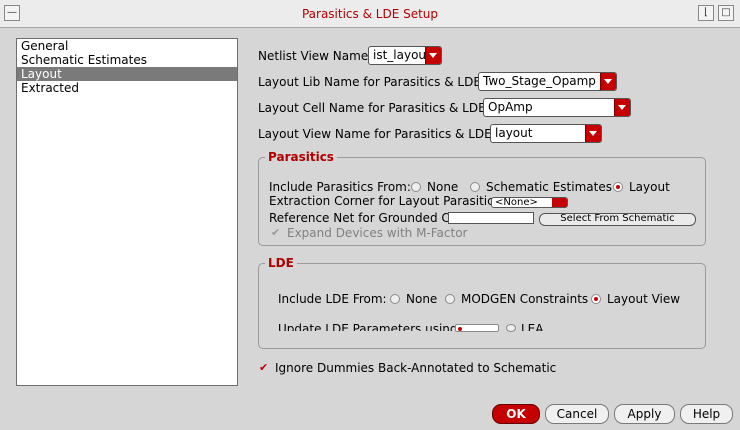 Image resolution: width=740 pixels, height=430 pixels. What do you see at coordinates (281, 263) in the screenshot?
I see `lde-group-title: LDE` at bounding box center [281, 263].